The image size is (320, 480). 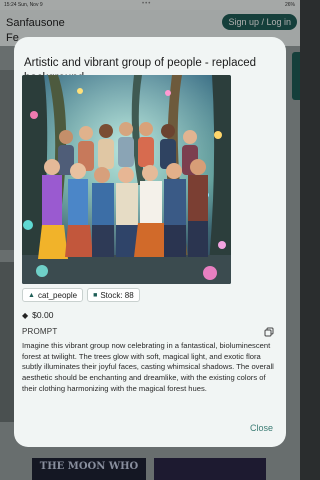 What do you see at coordinates (269, 332) in the screenshot?
I see `copy-icon` at bounding box center [269, 332].